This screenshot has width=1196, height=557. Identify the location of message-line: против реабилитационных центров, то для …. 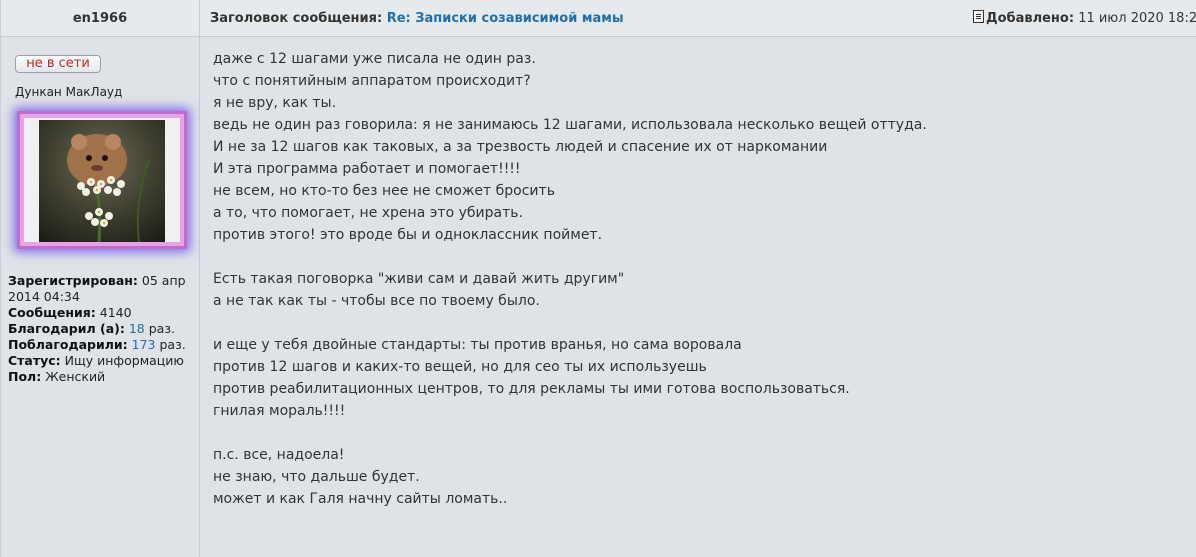
(531, 389).